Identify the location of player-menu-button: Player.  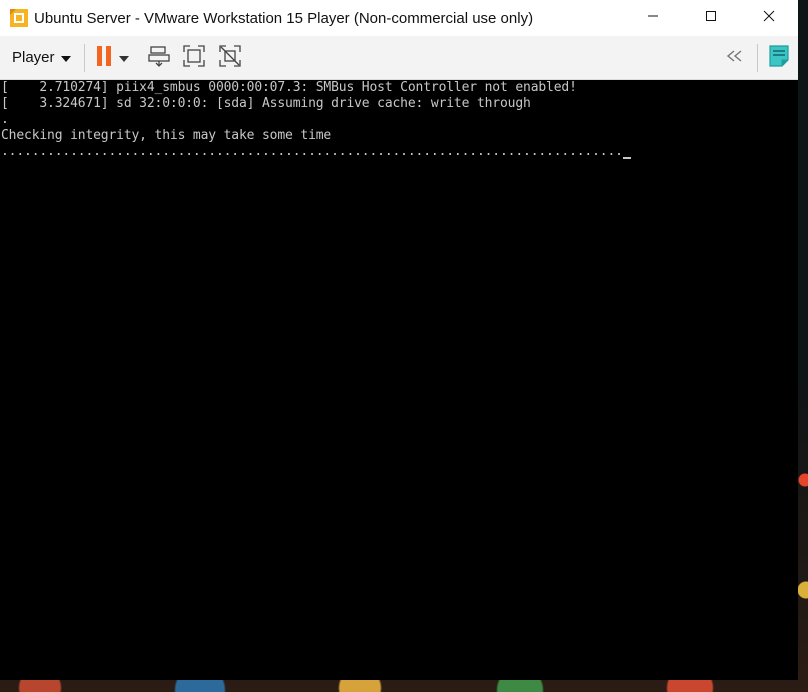
(41, 57).